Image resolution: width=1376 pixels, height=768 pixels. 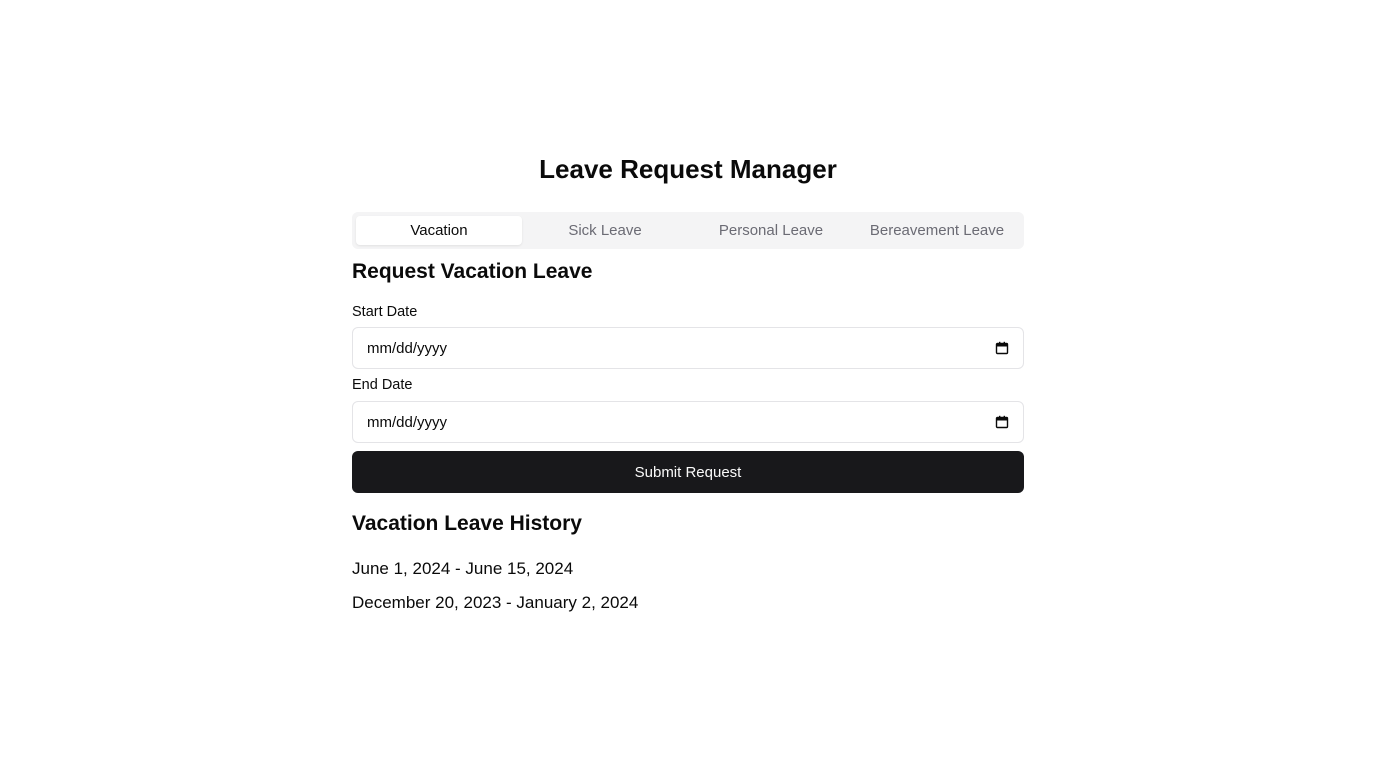 What do you see at coordinates (771, 230) in the screenshot?
I see `tab-personal-leave: Personal Leave` at bounding box center [771, 230].